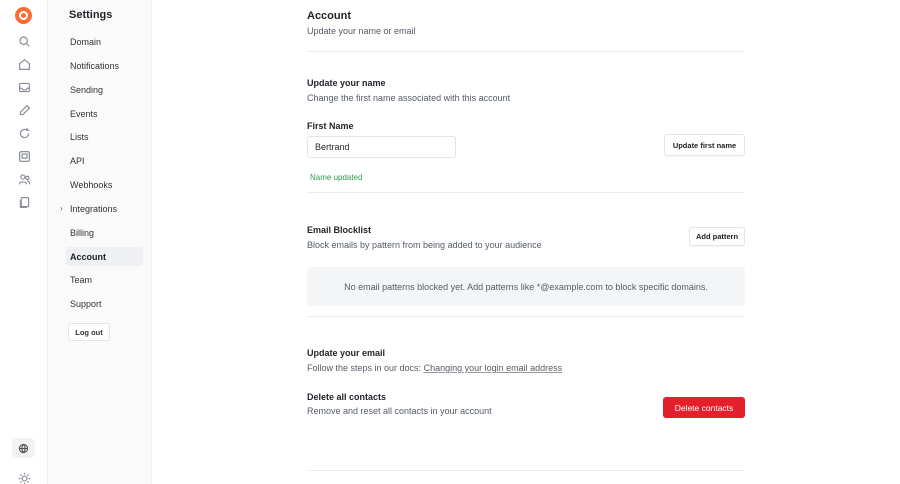  I want to click on logout-button: Log out, so click(89, 332).